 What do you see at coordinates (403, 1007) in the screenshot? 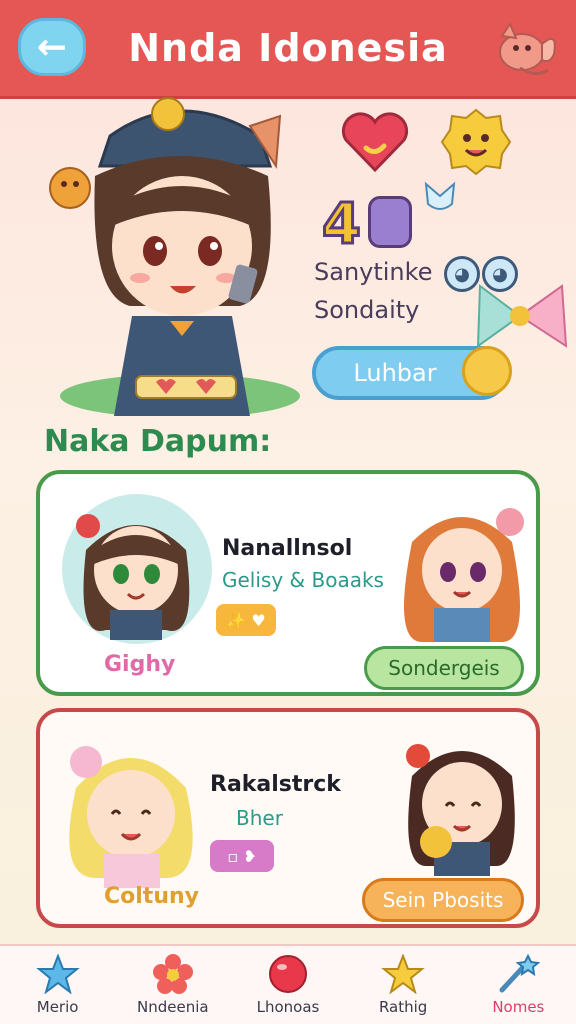
I see `nav-label: Rathig` at bounding box center [403, 1007].